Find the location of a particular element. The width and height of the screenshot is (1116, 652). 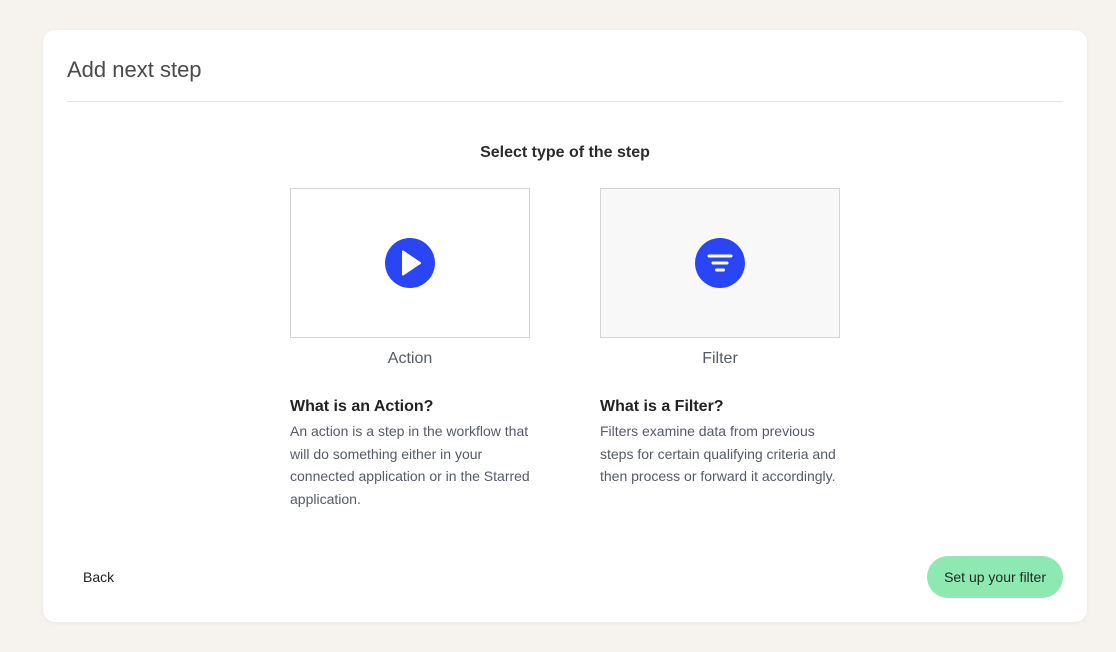

filter-tile is located at coordinates (720, 263).